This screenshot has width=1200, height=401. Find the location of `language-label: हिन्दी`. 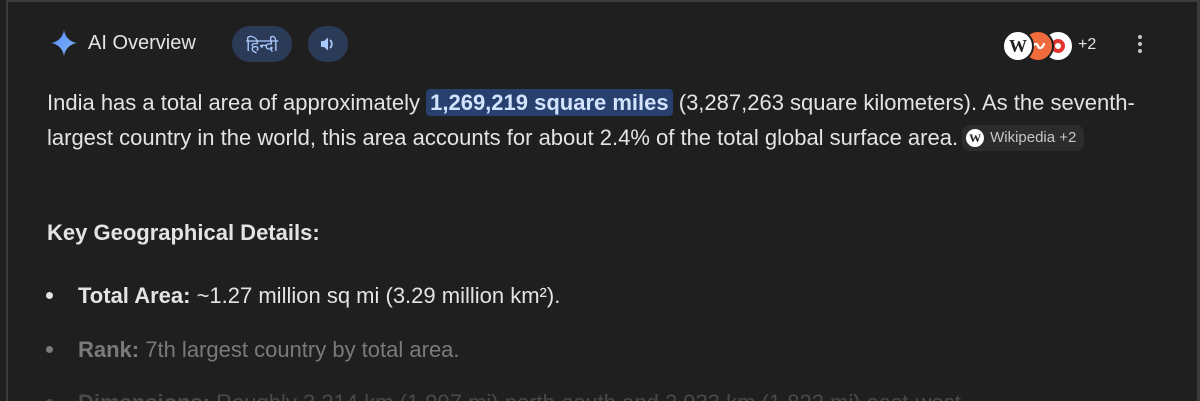

language-label: हिन्दी is located at coordinates (262, 45).